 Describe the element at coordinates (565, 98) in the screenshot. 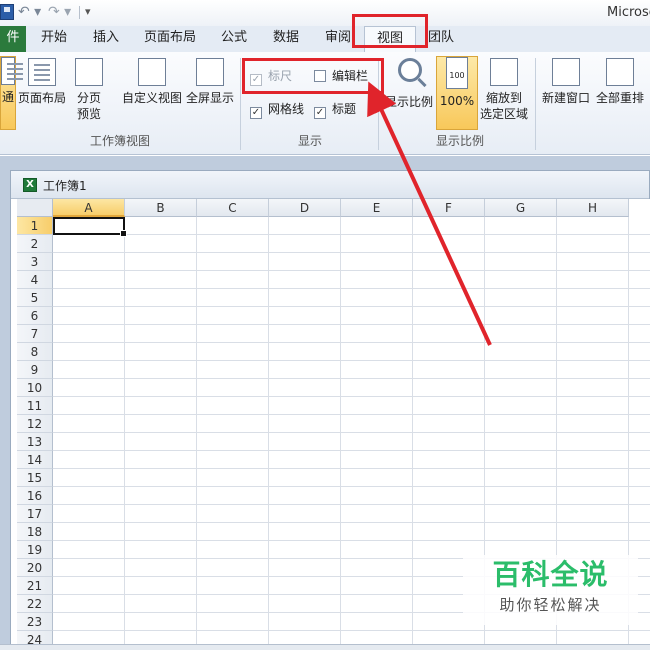

I see `new-window-label: 新建窗口` at that location.